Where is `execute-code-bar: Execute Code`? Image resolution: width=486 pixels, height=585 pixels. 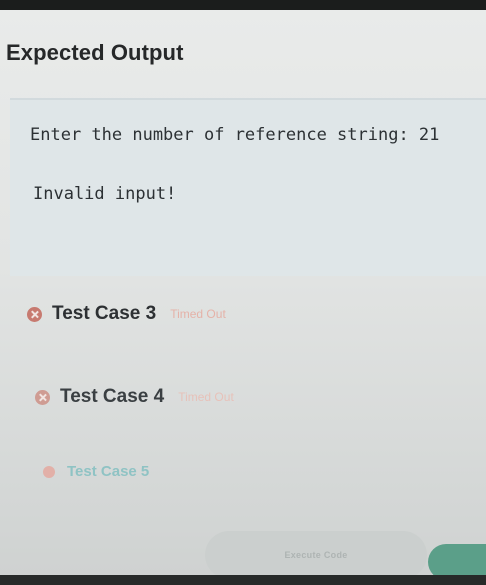
execute-code-bar: Execute Code is located at coordinates (316, 555).